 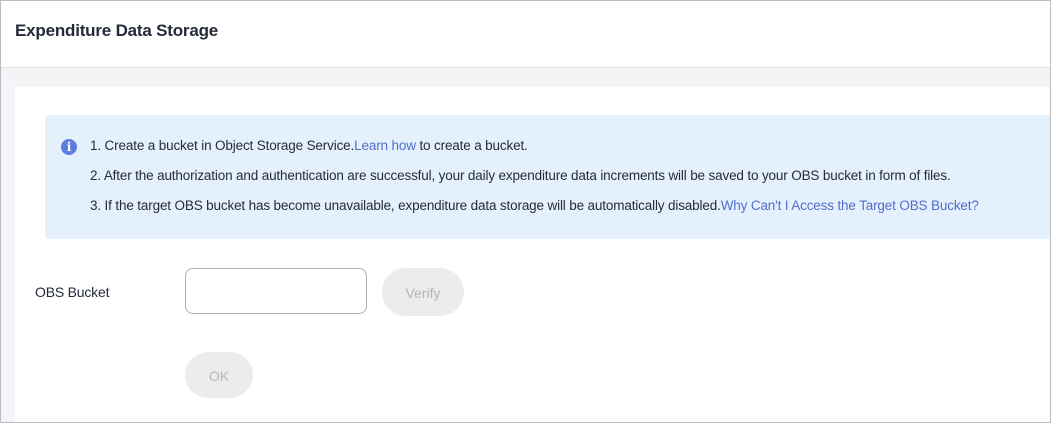 What do you see at coordinates (385, 145) in the screenshot?
I see `learn-how-link: Learn how` at bounding box center [385, 145].